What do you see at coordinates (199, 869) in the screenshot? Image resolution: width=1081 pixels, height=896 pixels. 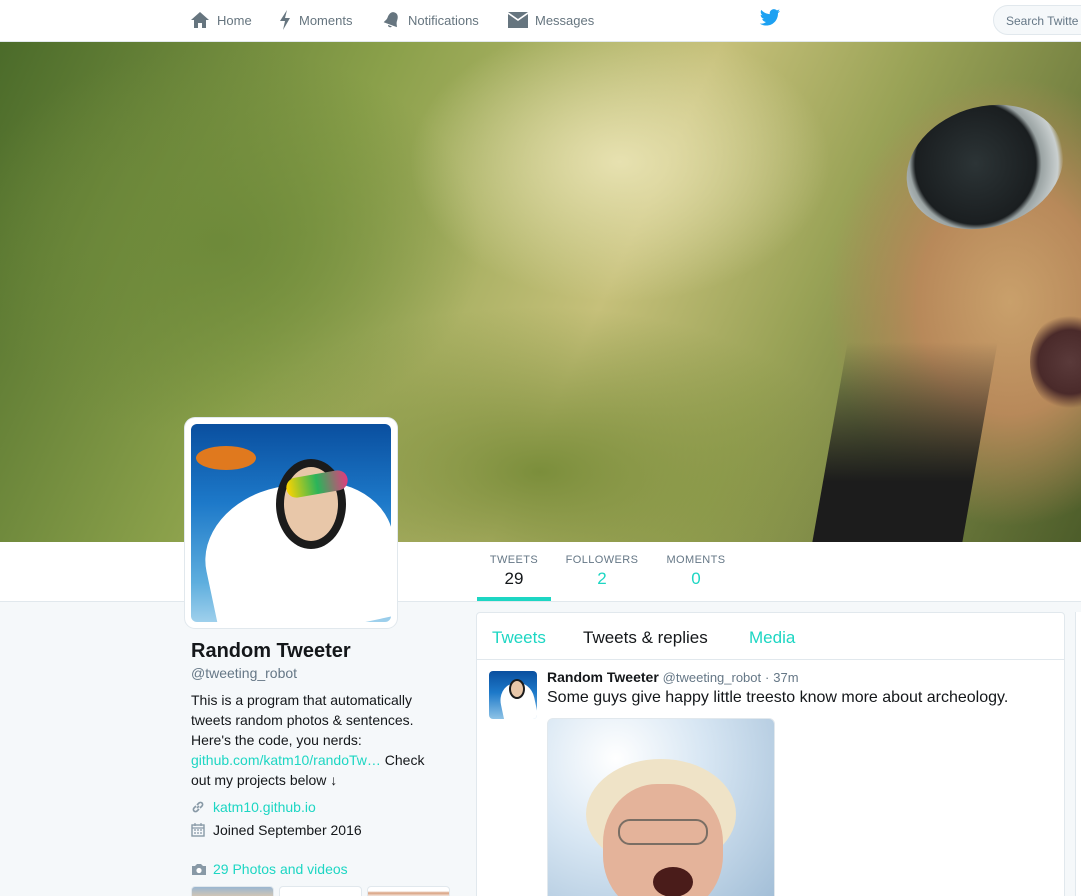 I see `camera-icon` at bounding box center [199, 869].